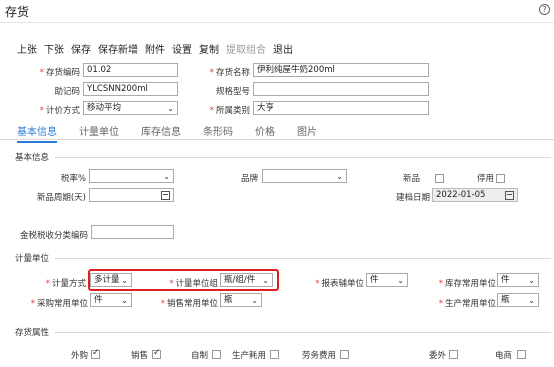 The image size is (554, 367). Describe the element at coordinates (27, 48) in the screenshot. I see `prev-button: 上张` at that location.